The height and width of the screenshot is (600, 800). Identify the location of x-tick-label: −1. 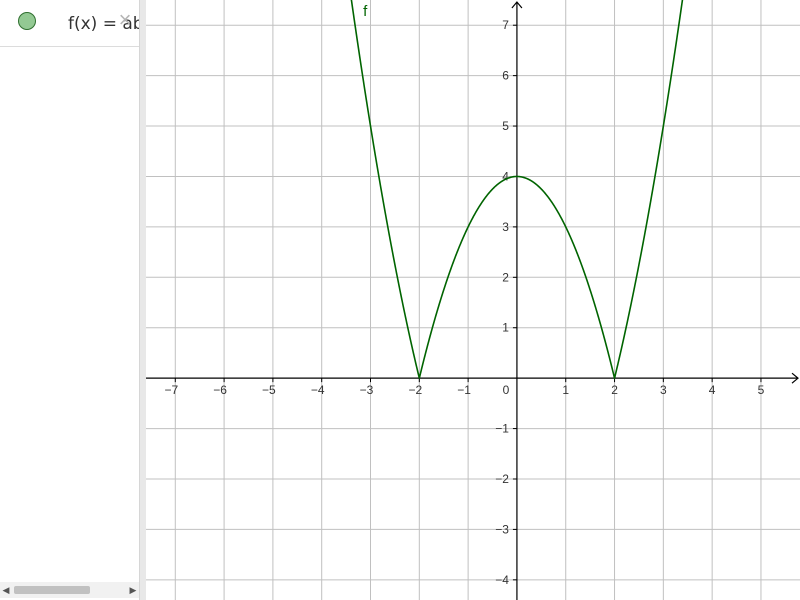
(464, 390).